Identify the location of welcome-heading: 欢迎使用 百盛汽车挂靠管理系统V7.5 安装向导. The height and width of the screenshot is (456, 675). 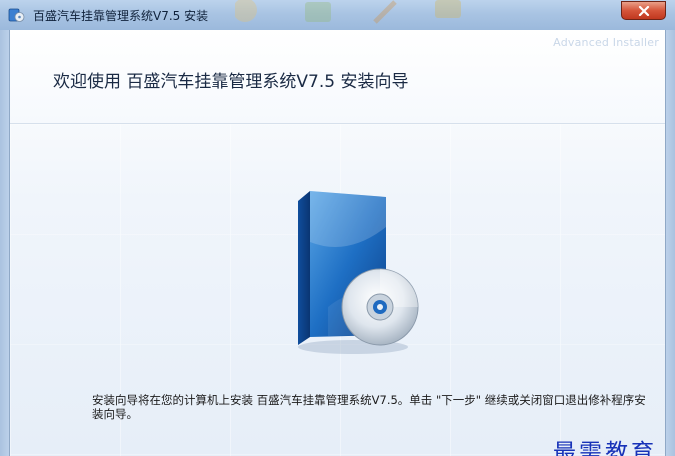
(231, 82).